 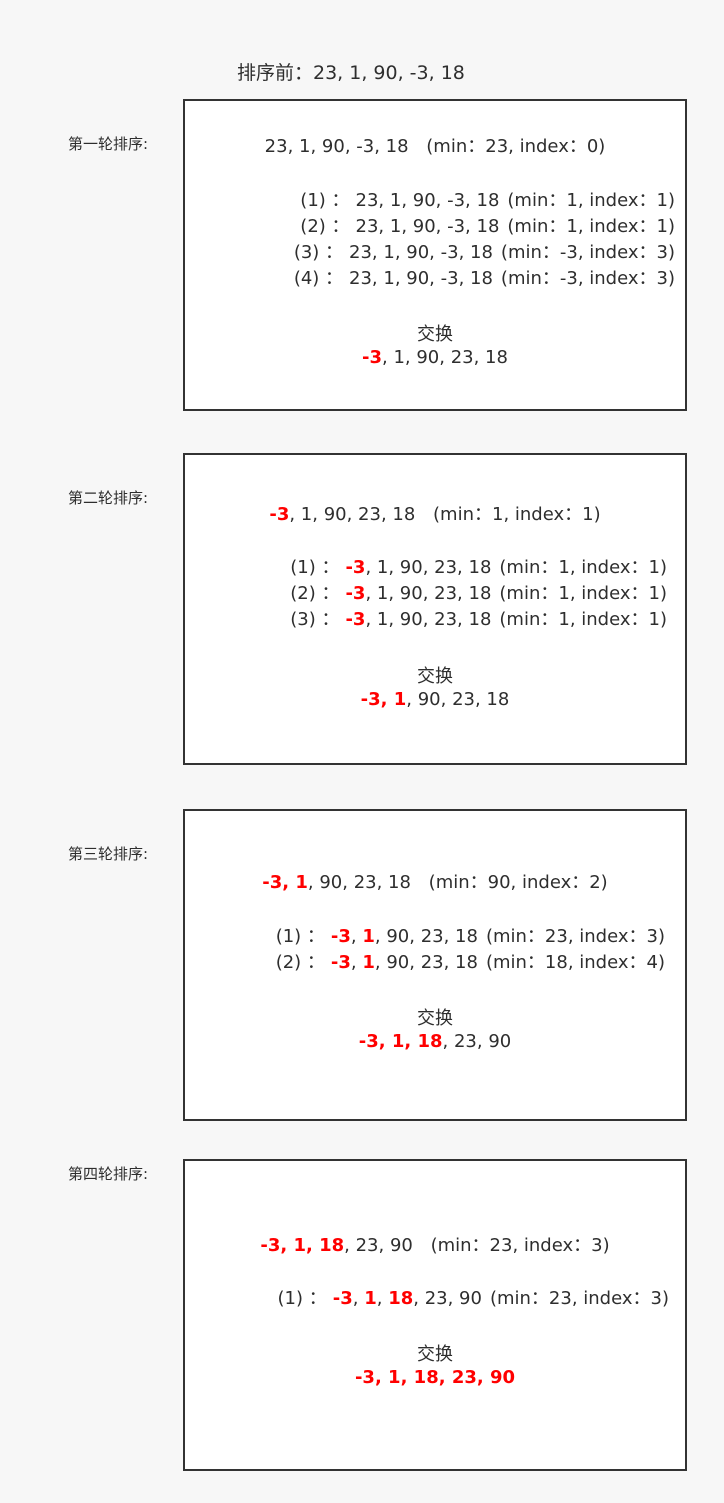 I want to click on initial-state-line: 23, 1, 90, -3, 18 (min：23, index：0), so click(x=435, y=145).